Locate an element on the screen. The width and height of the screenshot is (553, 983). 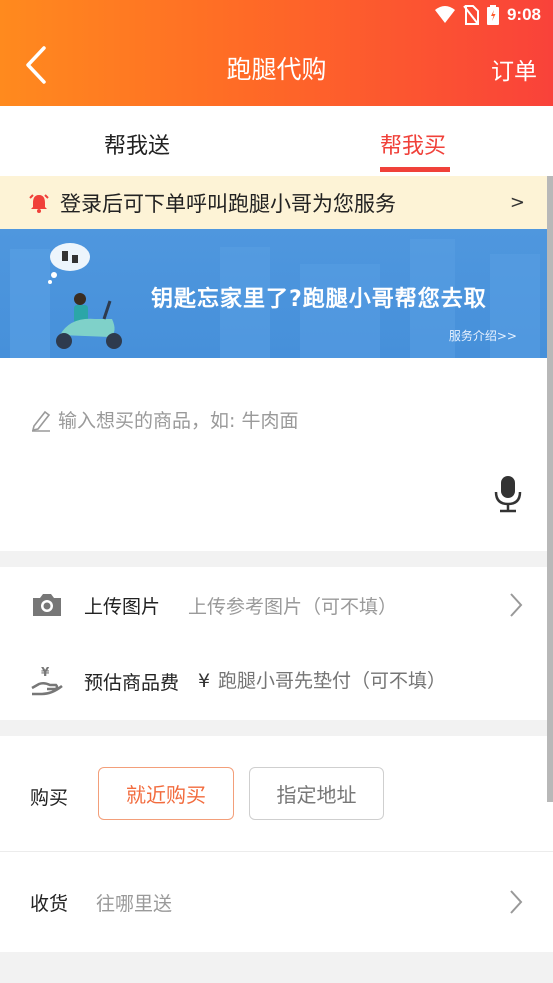
page-title: 跑腿代购 is located at coordinates (276, 69).